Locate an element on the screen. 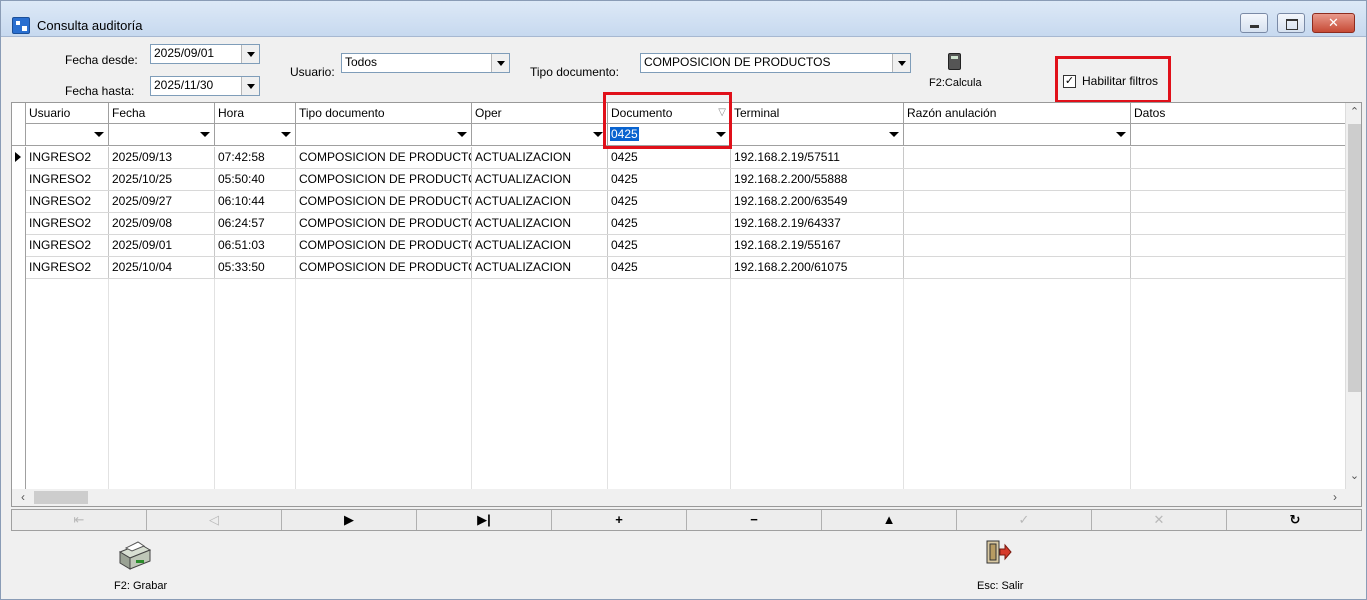 The image size is (1367, 600). col-header-terminal: Terminal is located at coordinates (817, 113).